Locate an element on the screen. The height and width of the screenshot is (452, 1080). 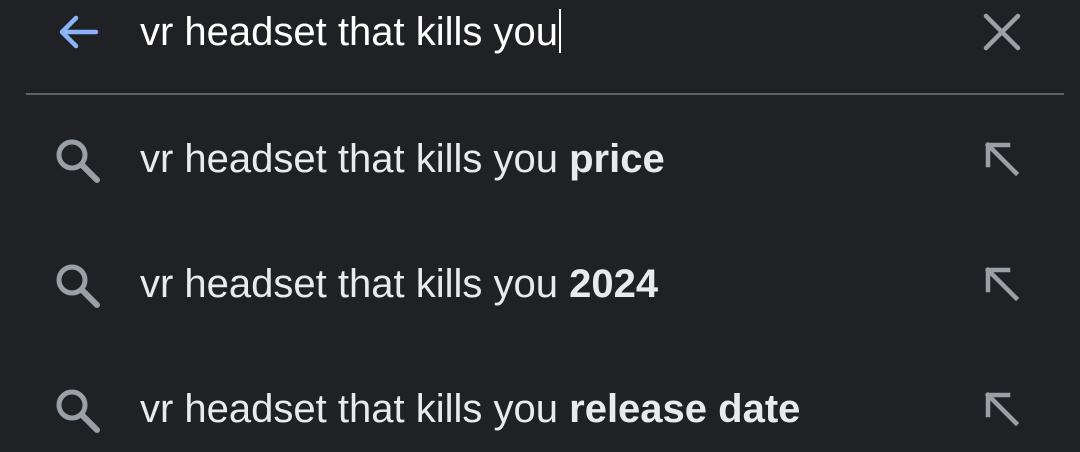
text-cursor is located at coordinates (560, 31).